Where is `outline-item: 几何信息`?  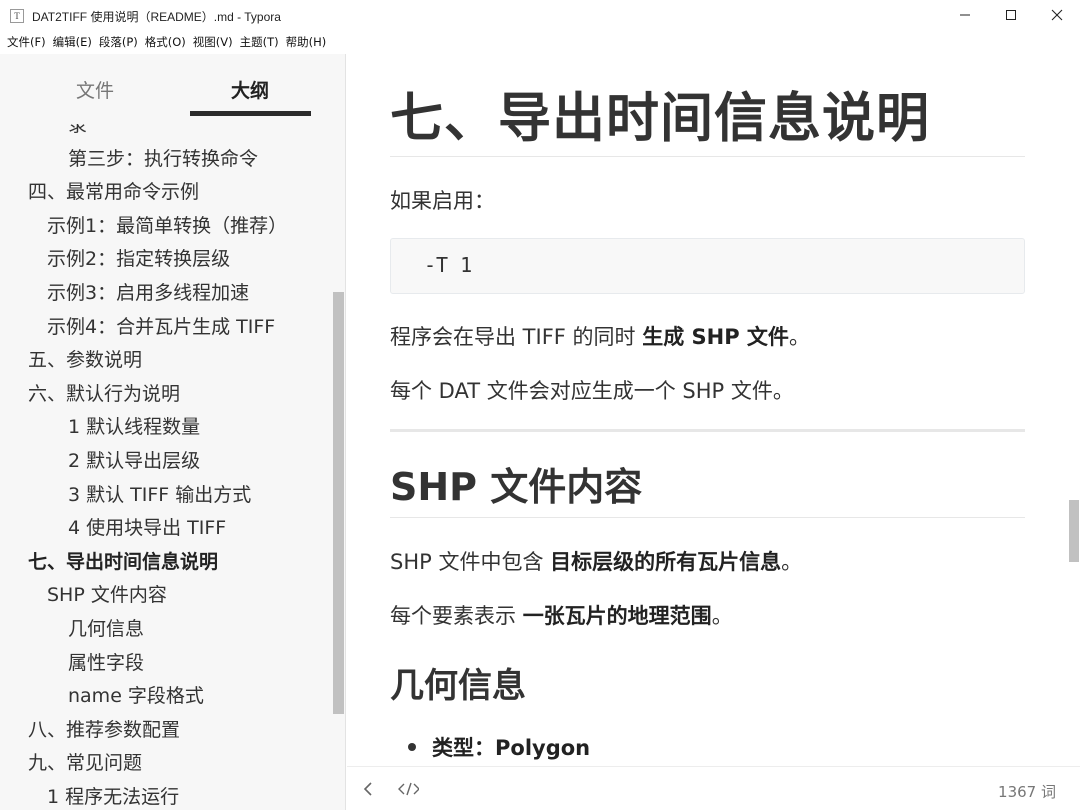 outline-item: 几何信息 is located at coordinates (106, 627).